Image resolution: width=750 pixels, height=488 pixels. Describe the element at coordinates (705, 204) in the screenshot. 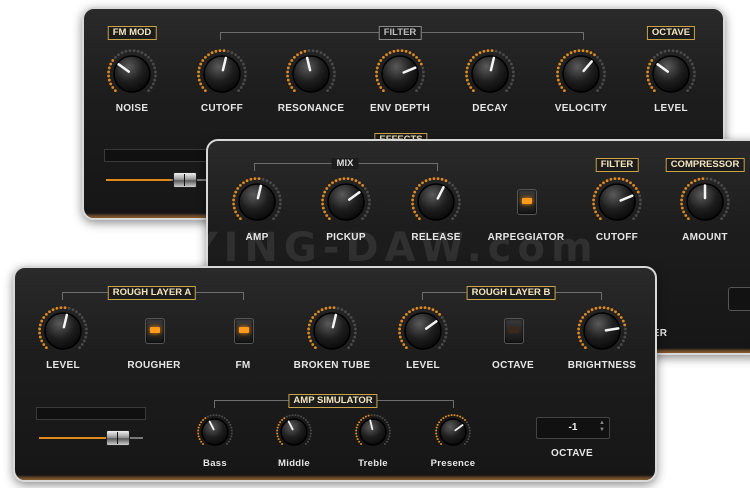

I see `knob-amount` at that location.